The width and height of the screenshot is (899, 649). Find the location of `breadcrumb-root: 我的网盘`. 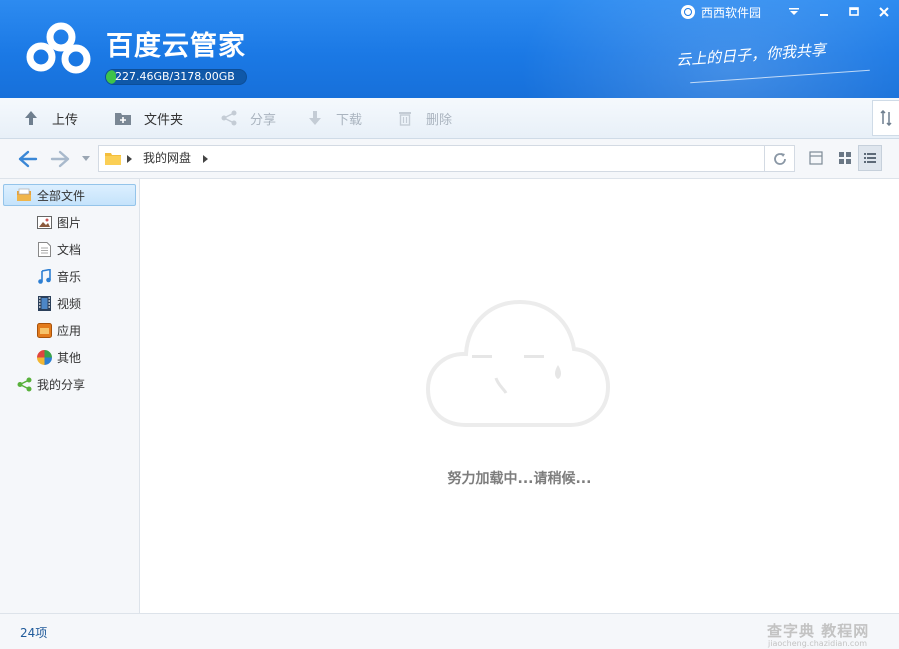

breadcrumb-root: 我的网盘 is located at coordinates (167, 158).